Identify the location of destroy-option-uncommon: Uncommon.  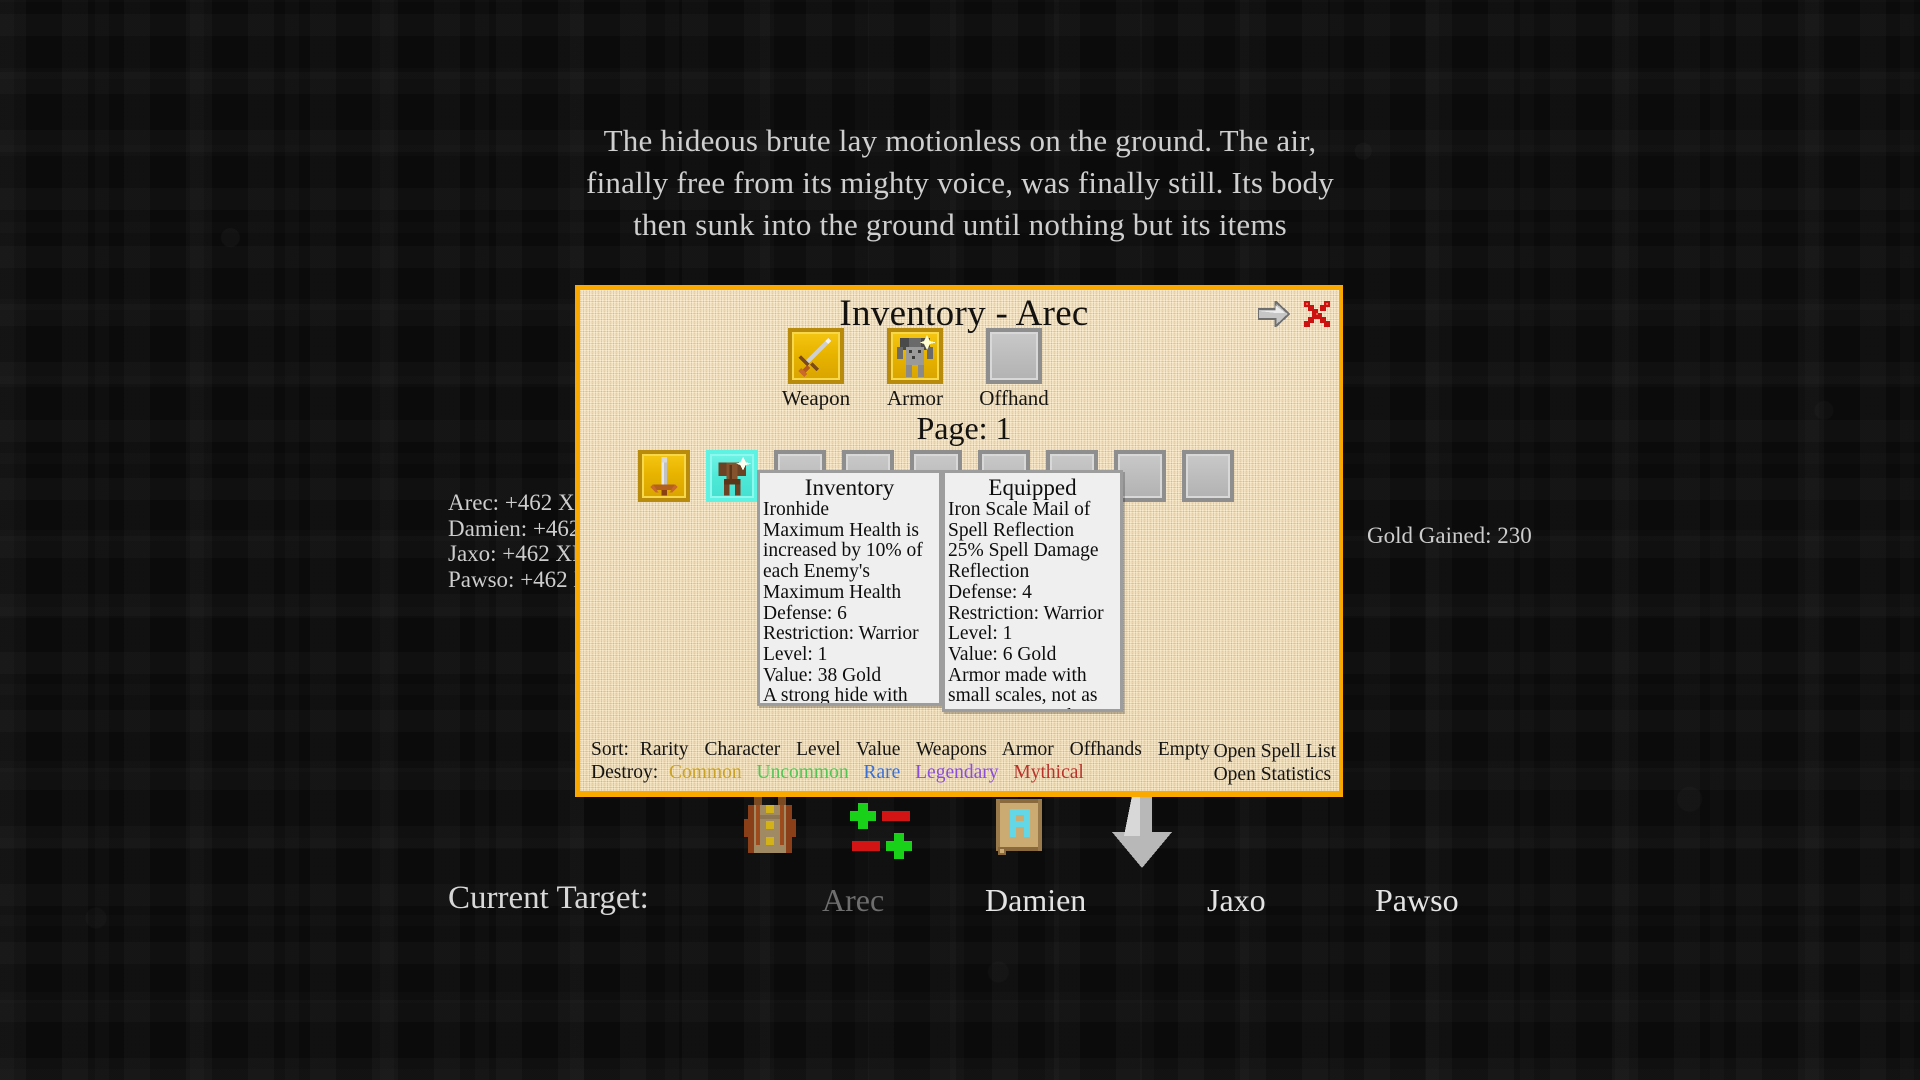
(803, 772).